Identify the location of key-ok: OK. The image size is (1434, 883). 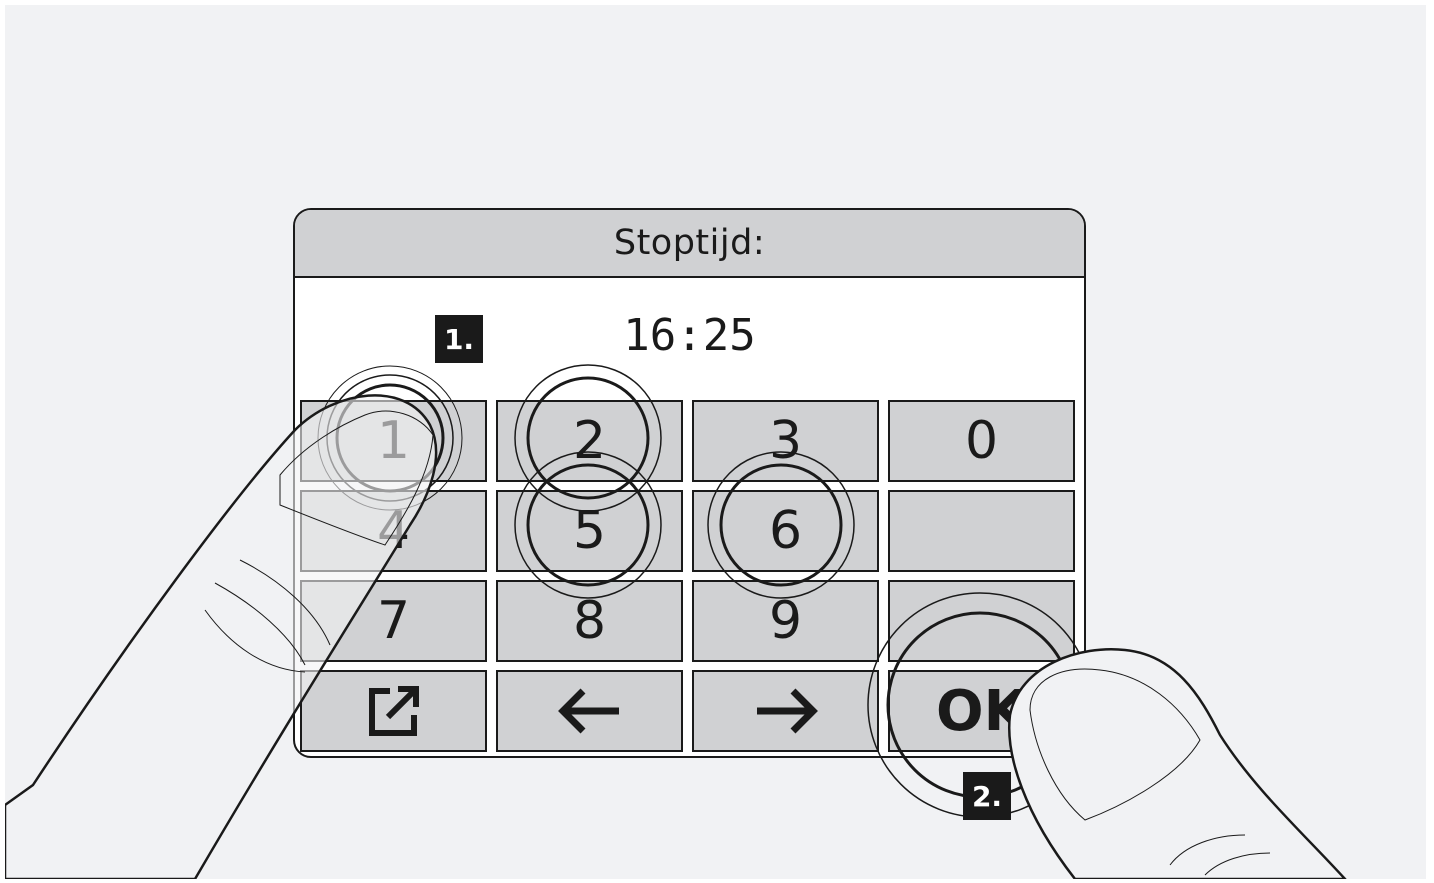
(981, 711).